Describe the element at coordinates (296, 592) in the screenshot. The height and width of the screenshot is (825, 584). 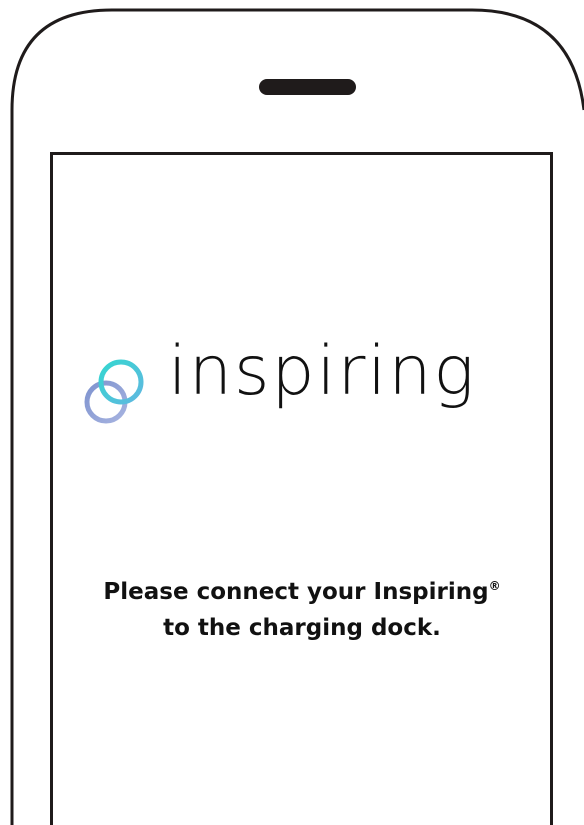
I see `instruction-line-1: Please connect your Inspiring` at that location.